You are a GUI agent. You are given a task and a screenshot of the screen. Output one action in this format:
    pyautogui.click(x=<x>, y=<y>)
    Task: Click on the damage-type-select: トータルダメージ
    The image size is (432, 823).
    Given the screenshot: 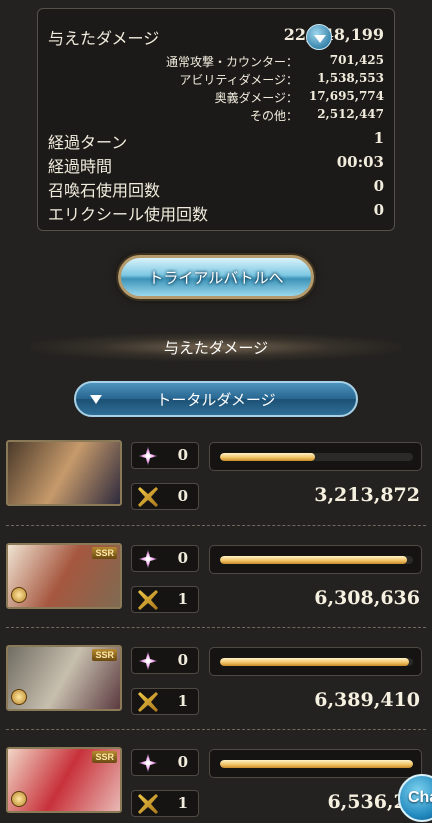 What is the action you would take?
    pyautogui.click(x=216, y=399)
    